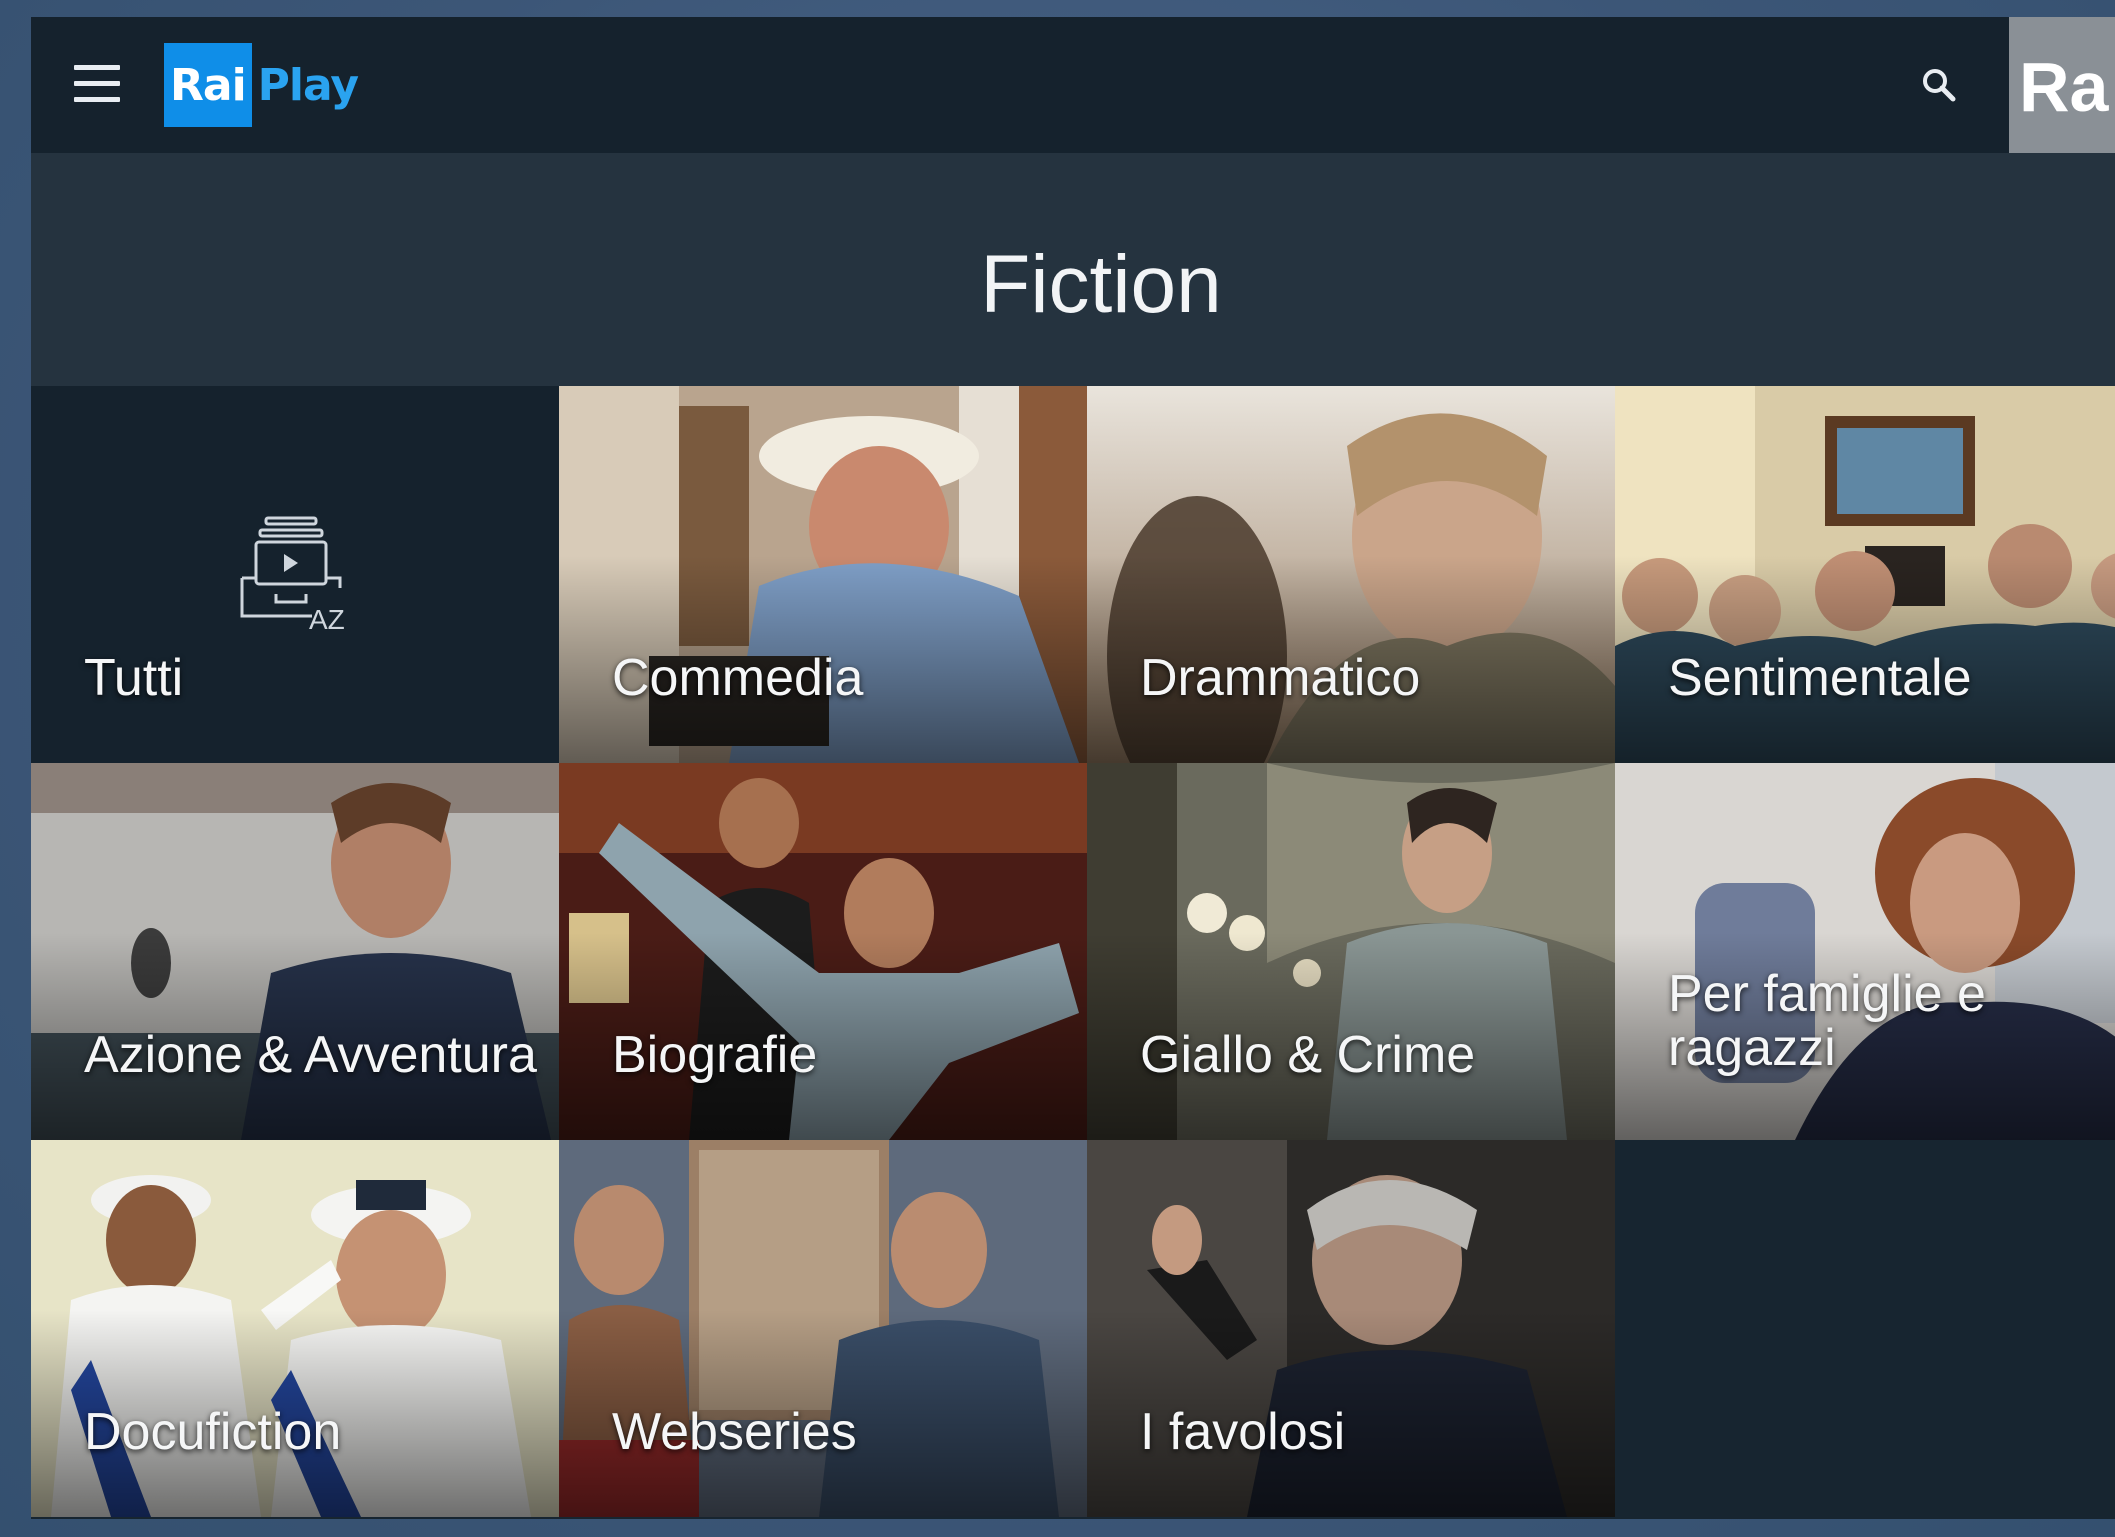  What do you see at coordinates (1308, 1055) in the screenshot?
I see `tile-label: Giallo & Crime` at bounding box center [1308, 1055].